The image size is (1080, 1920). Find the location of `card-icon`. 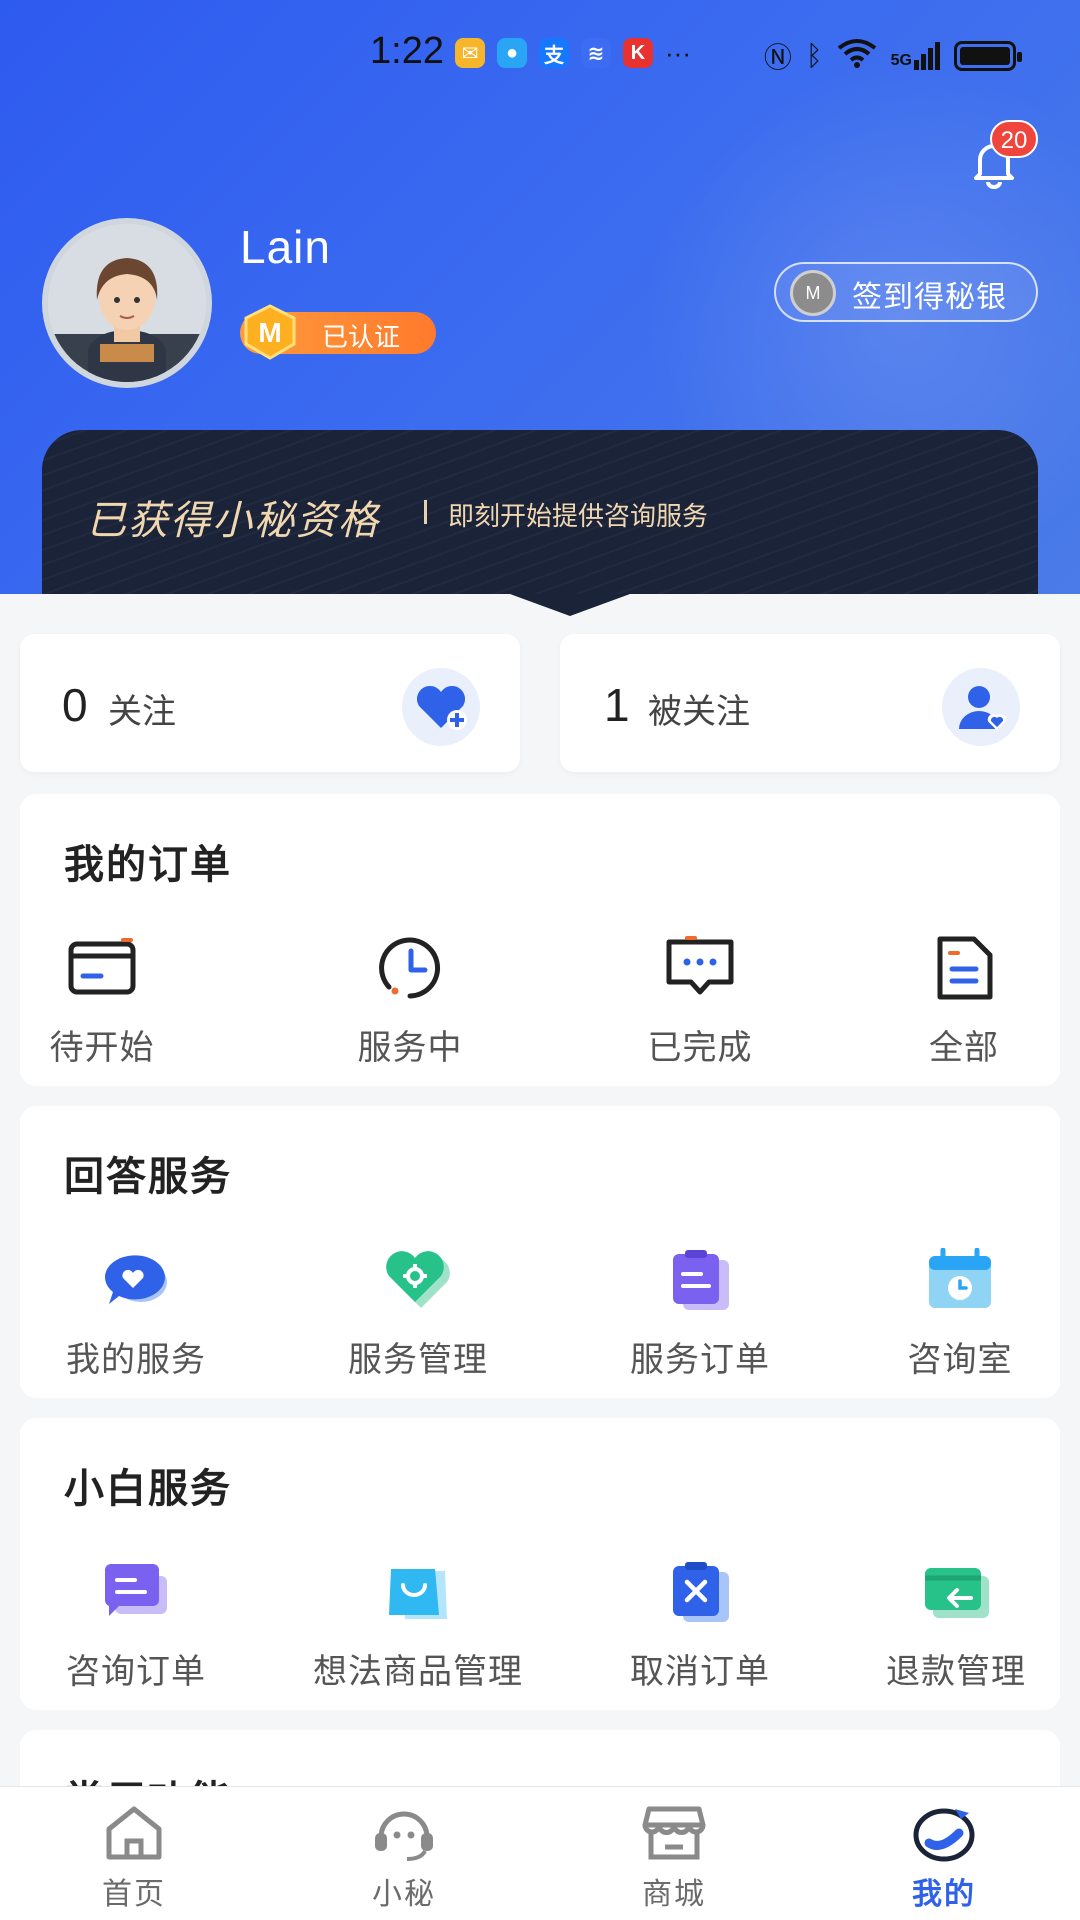

card-icon is located at coordinates (102, 968).